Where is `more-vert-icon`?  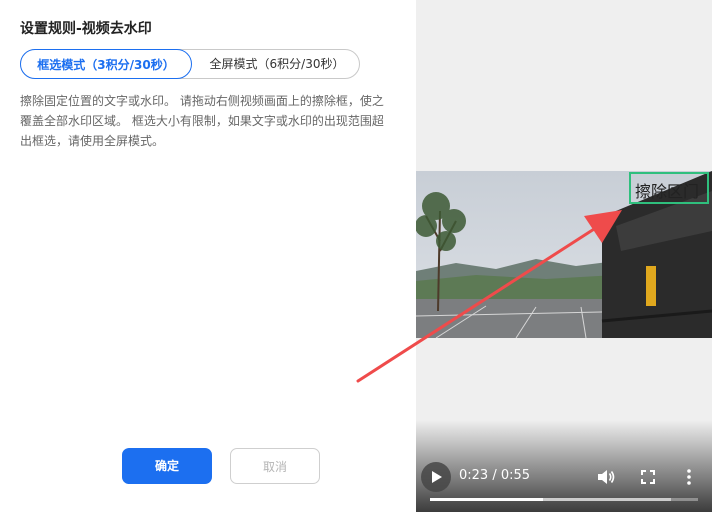
more-vert-icon is located at coordinates (689, 477).